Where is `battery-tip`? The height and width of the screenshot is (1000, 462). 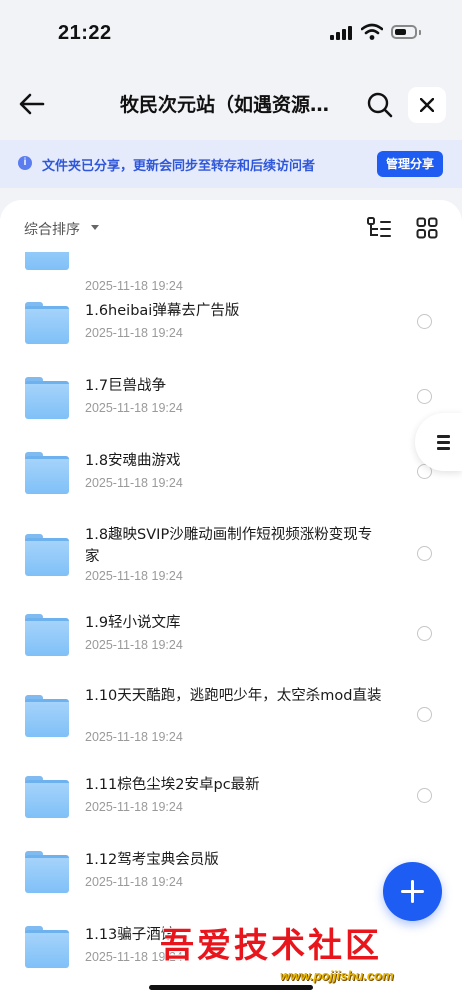
battery-tip is located at coordinates (420, 32).